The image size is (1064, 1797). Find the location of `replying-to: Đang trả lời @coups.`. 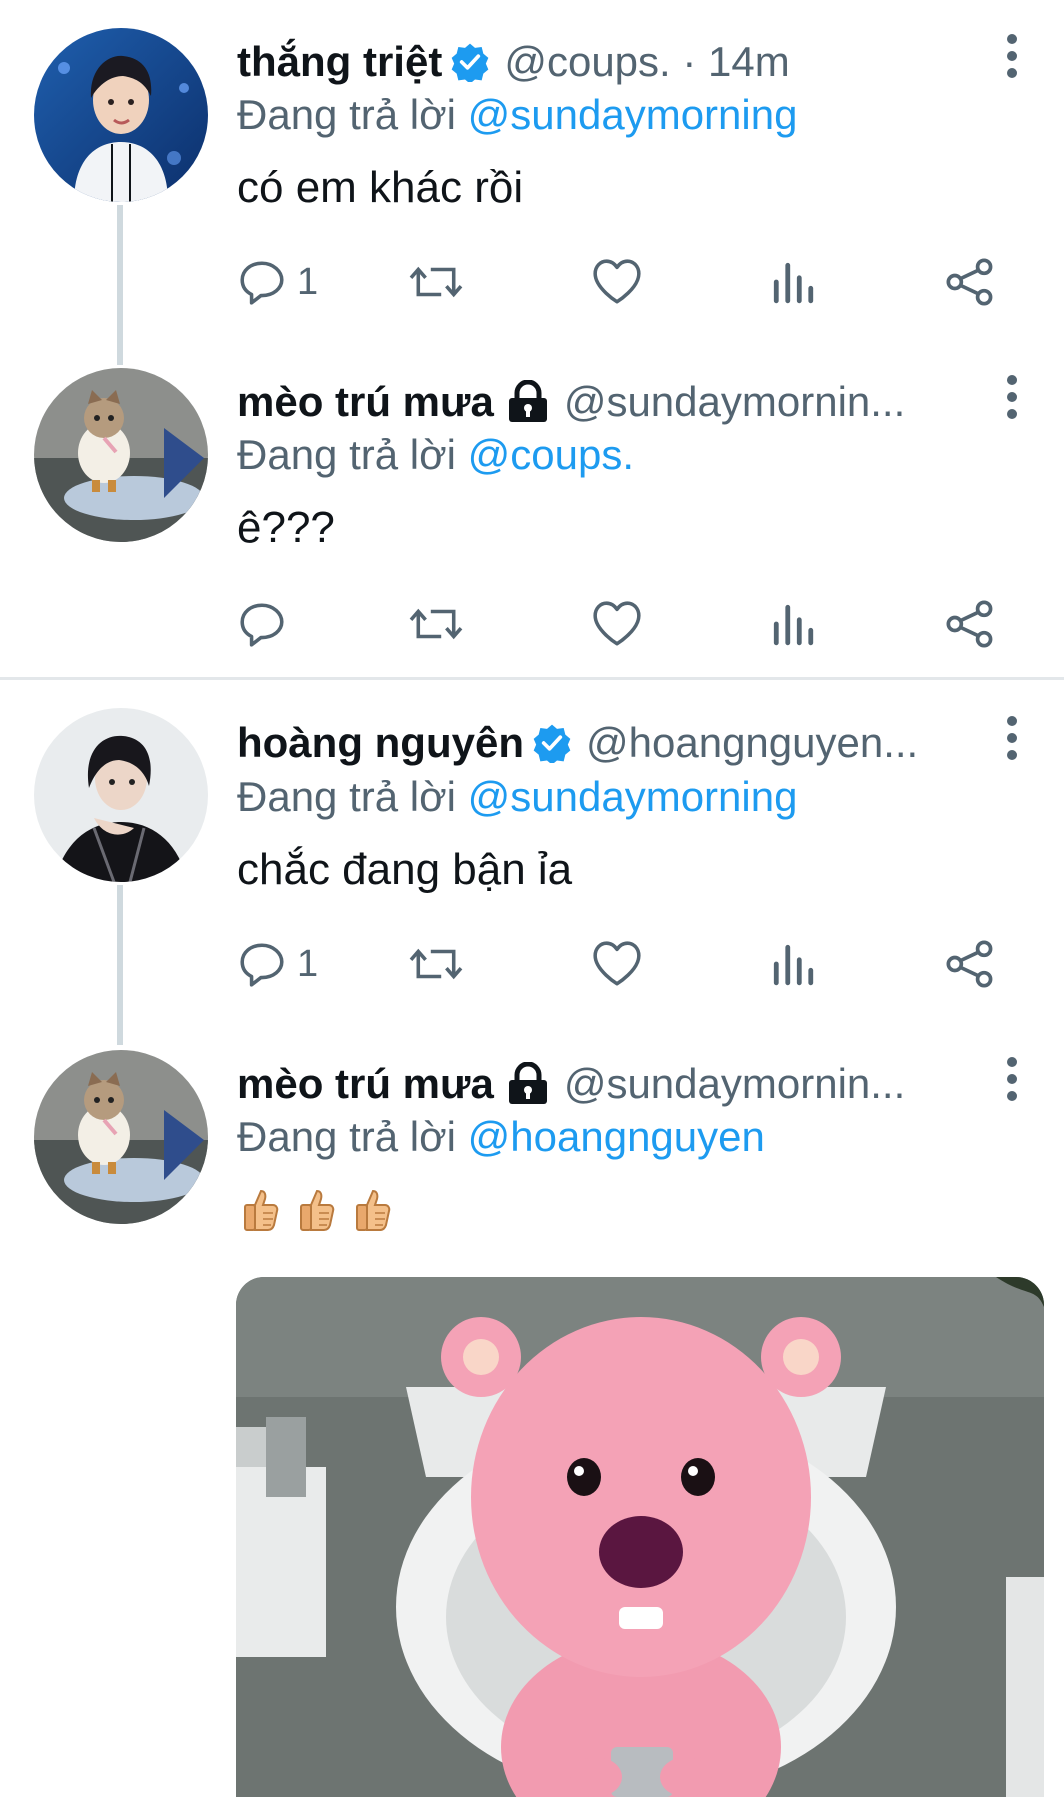

replying-to: Đang trả lời @coups. is located at coordinates (435, 455).